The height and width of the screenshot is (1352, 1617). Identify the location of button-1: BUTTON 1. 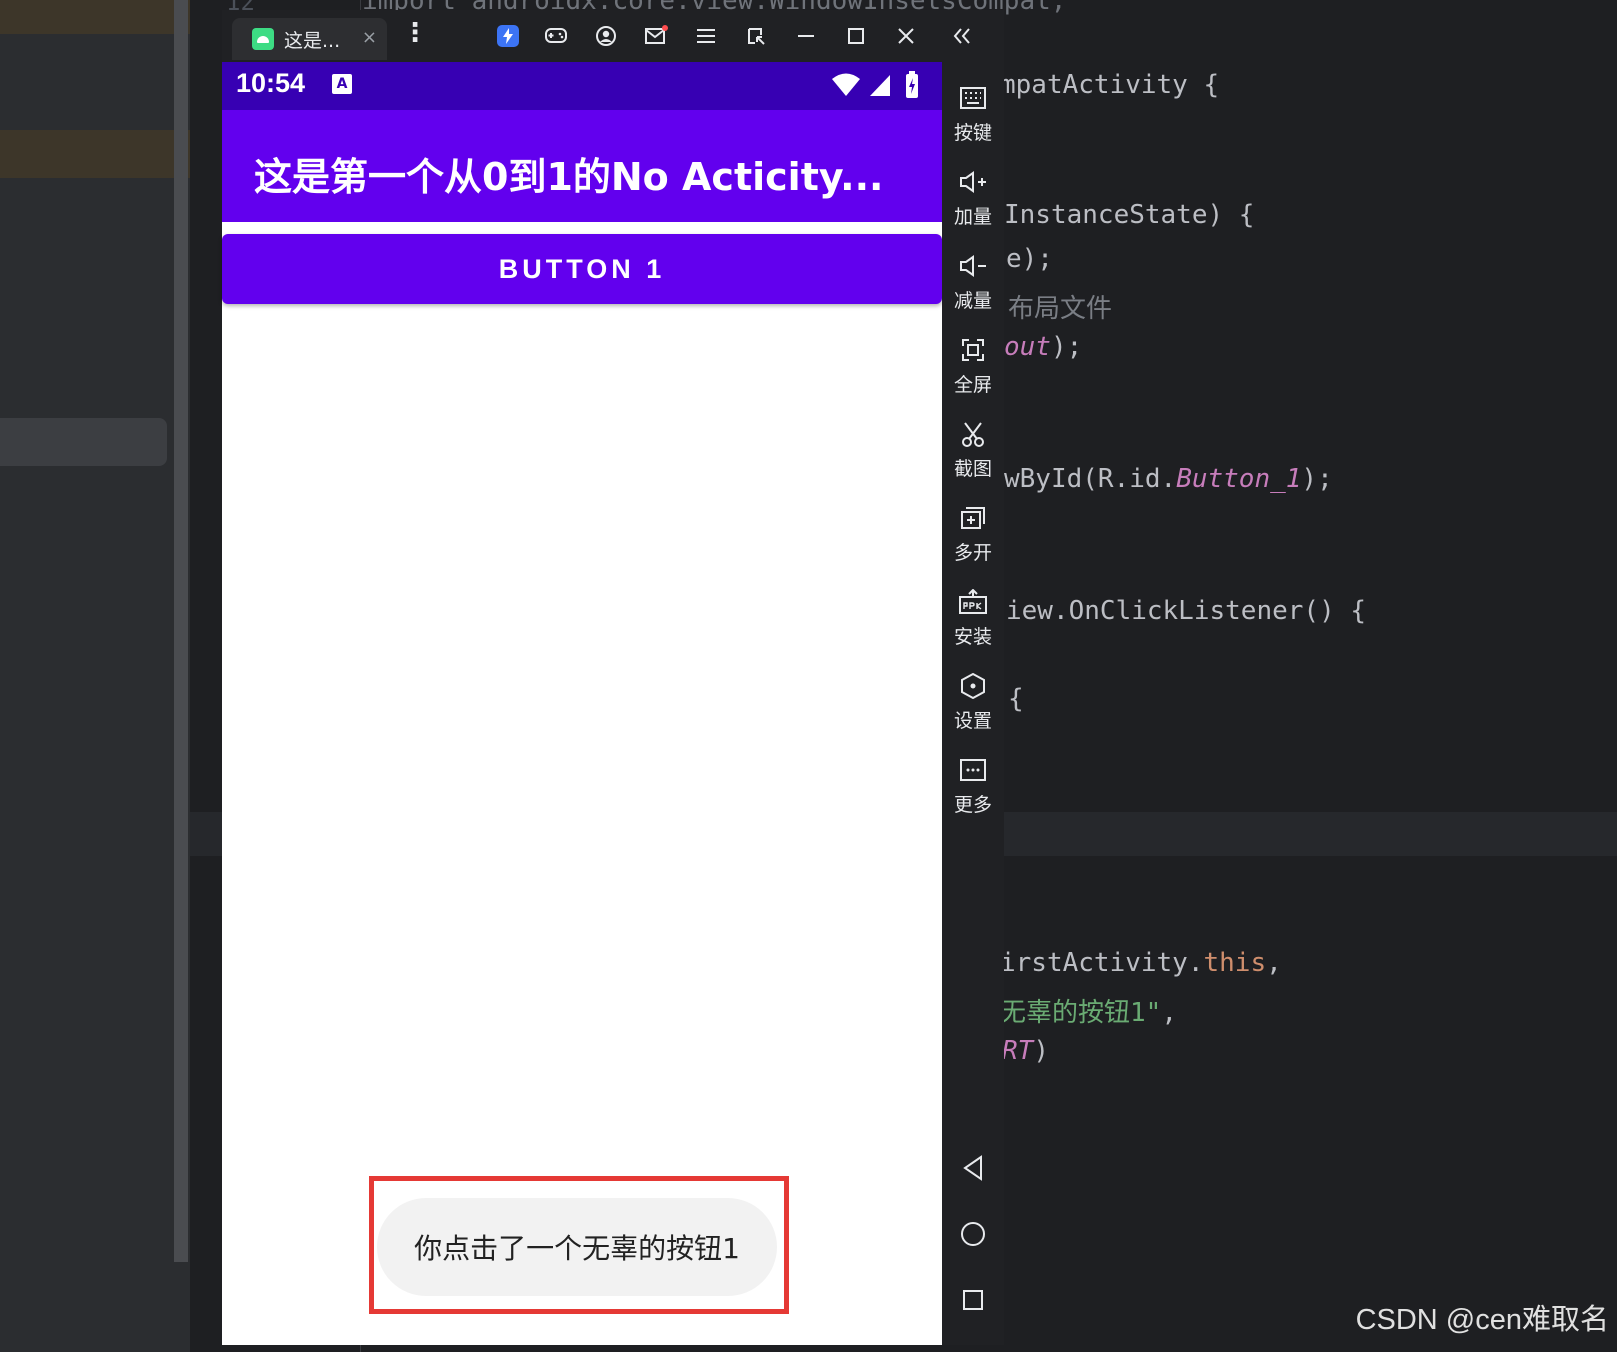
(582, 269).